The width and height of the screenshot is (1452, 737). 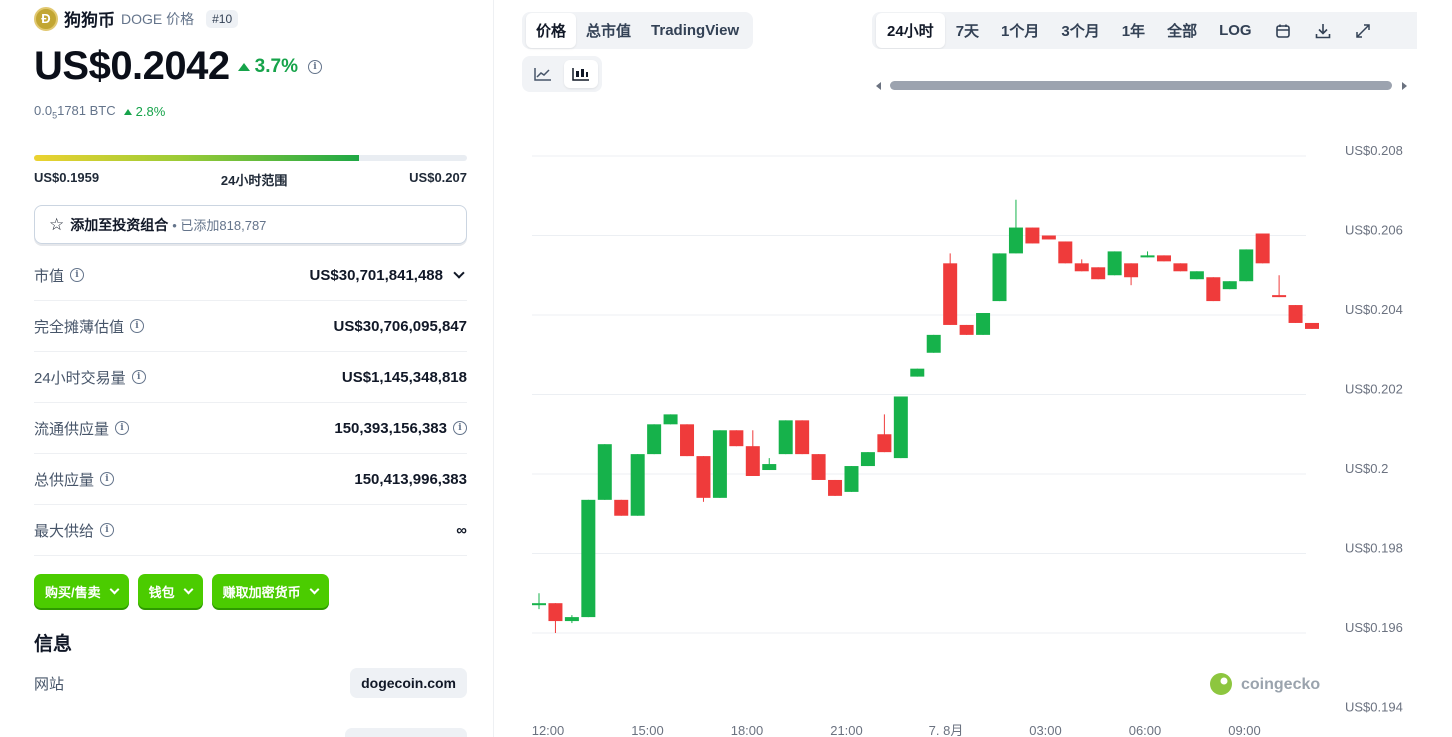 I want to click on candlestick-chart-button, so click(x=581, y=74).